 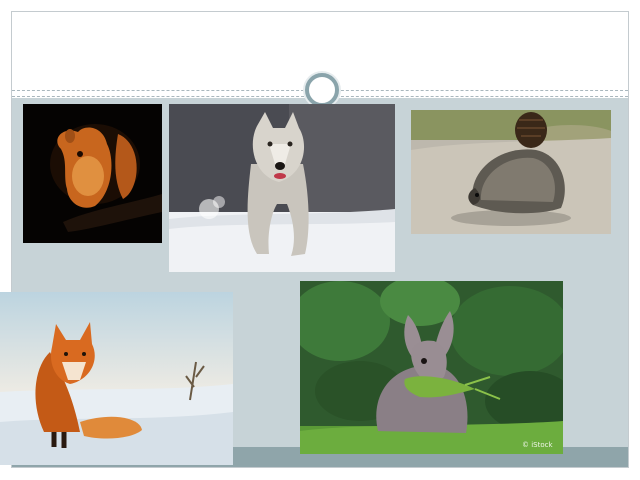 I want to click on photo-fox, so click(x=116, y=378).